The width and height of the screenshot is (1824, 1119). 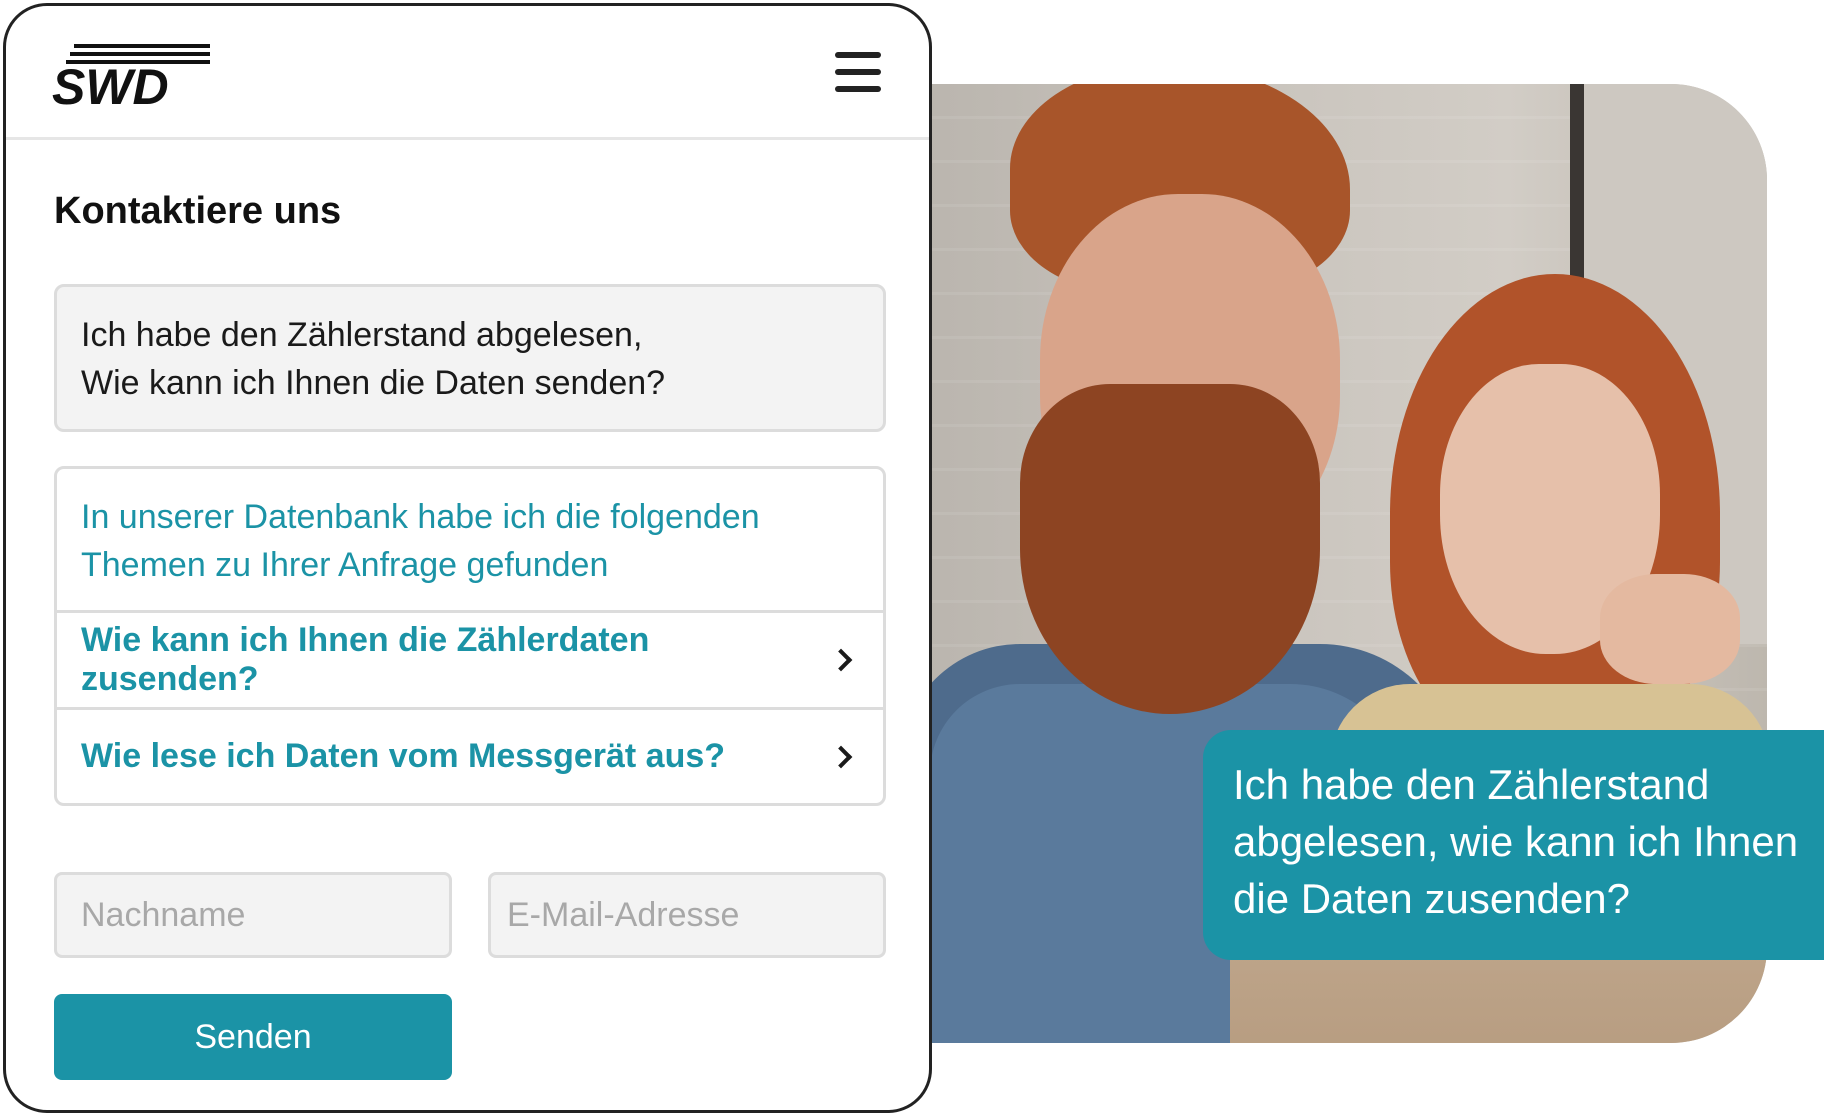 I want to click on swd-logo: SWD, so click(x=135, y=79).